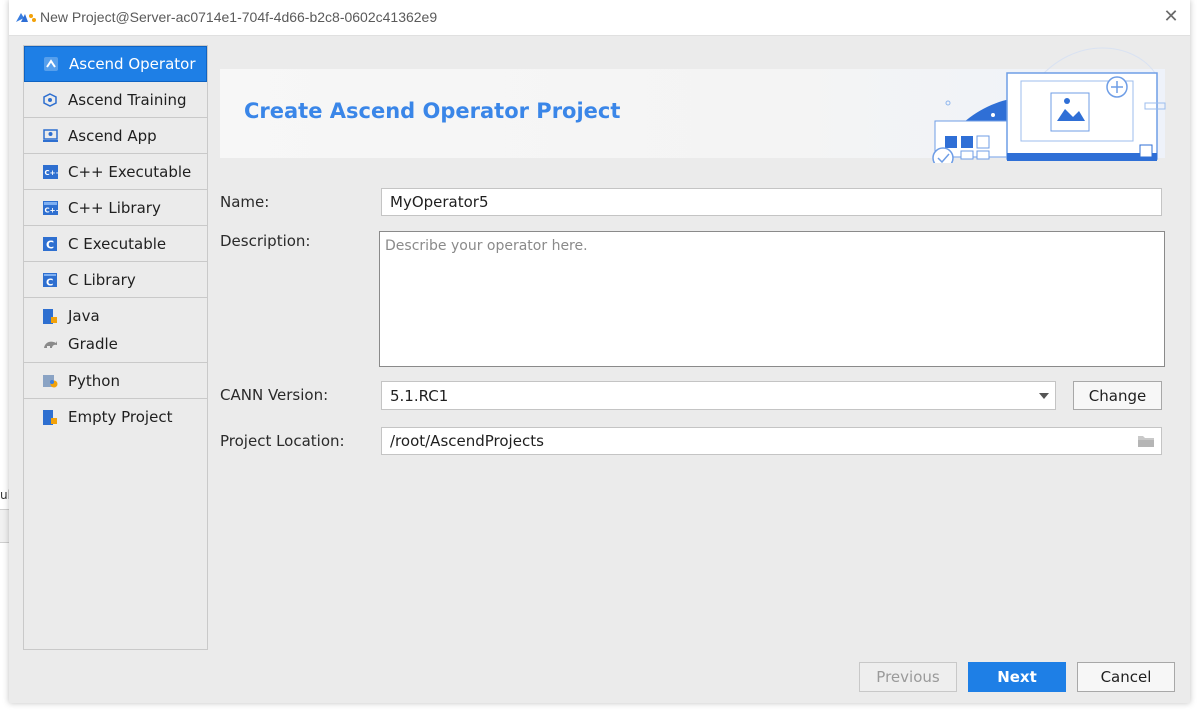 This screenshot has width=1200, height=712. Describe the element at coordinates (1146, 441) in the screenshot. I see `folder-icon` at that location.